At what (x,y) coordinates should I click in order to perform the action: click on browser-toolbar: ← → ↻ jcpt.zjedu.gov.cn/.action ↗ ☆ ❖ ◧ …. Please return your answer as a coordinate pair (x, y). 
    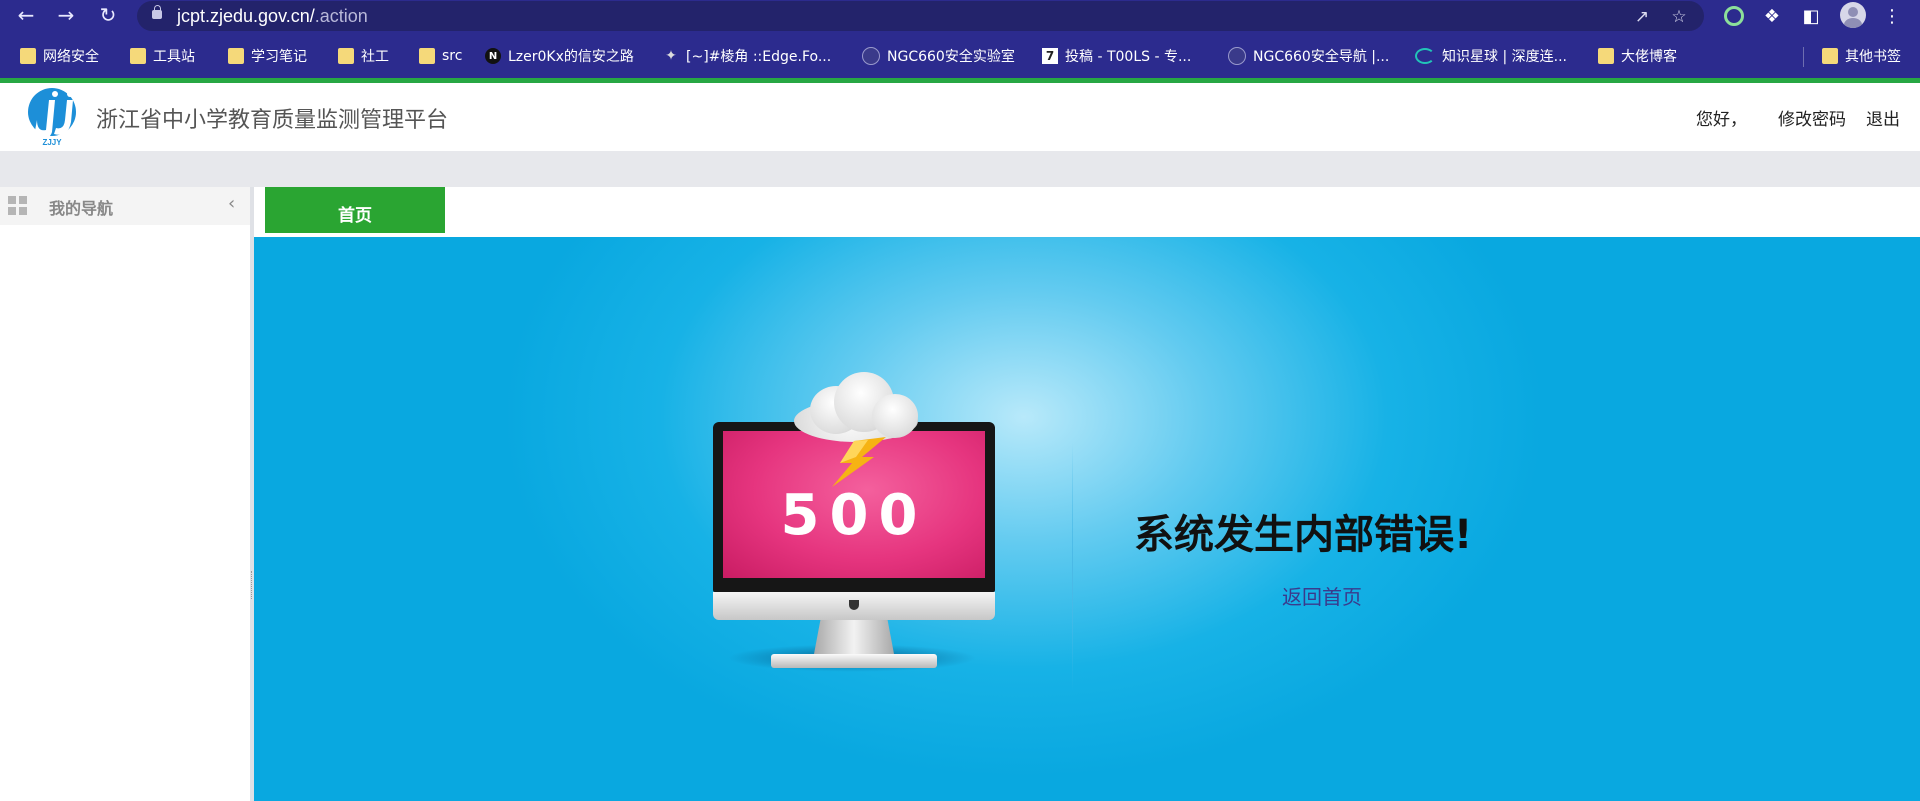
    Looking at the image, I should click on (960, 15).